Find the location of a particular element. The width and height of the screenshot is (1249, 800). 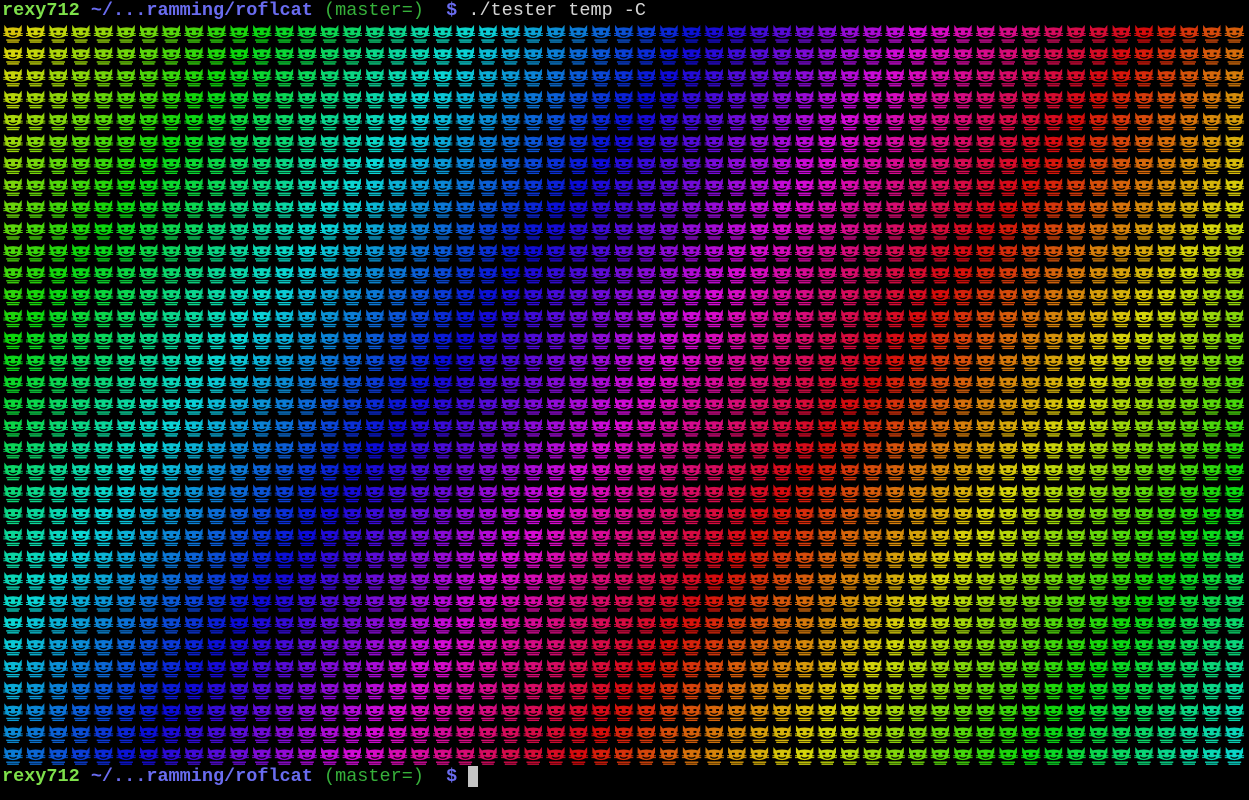

prompt-user: rexy712 is located at coordinates (41, 10).